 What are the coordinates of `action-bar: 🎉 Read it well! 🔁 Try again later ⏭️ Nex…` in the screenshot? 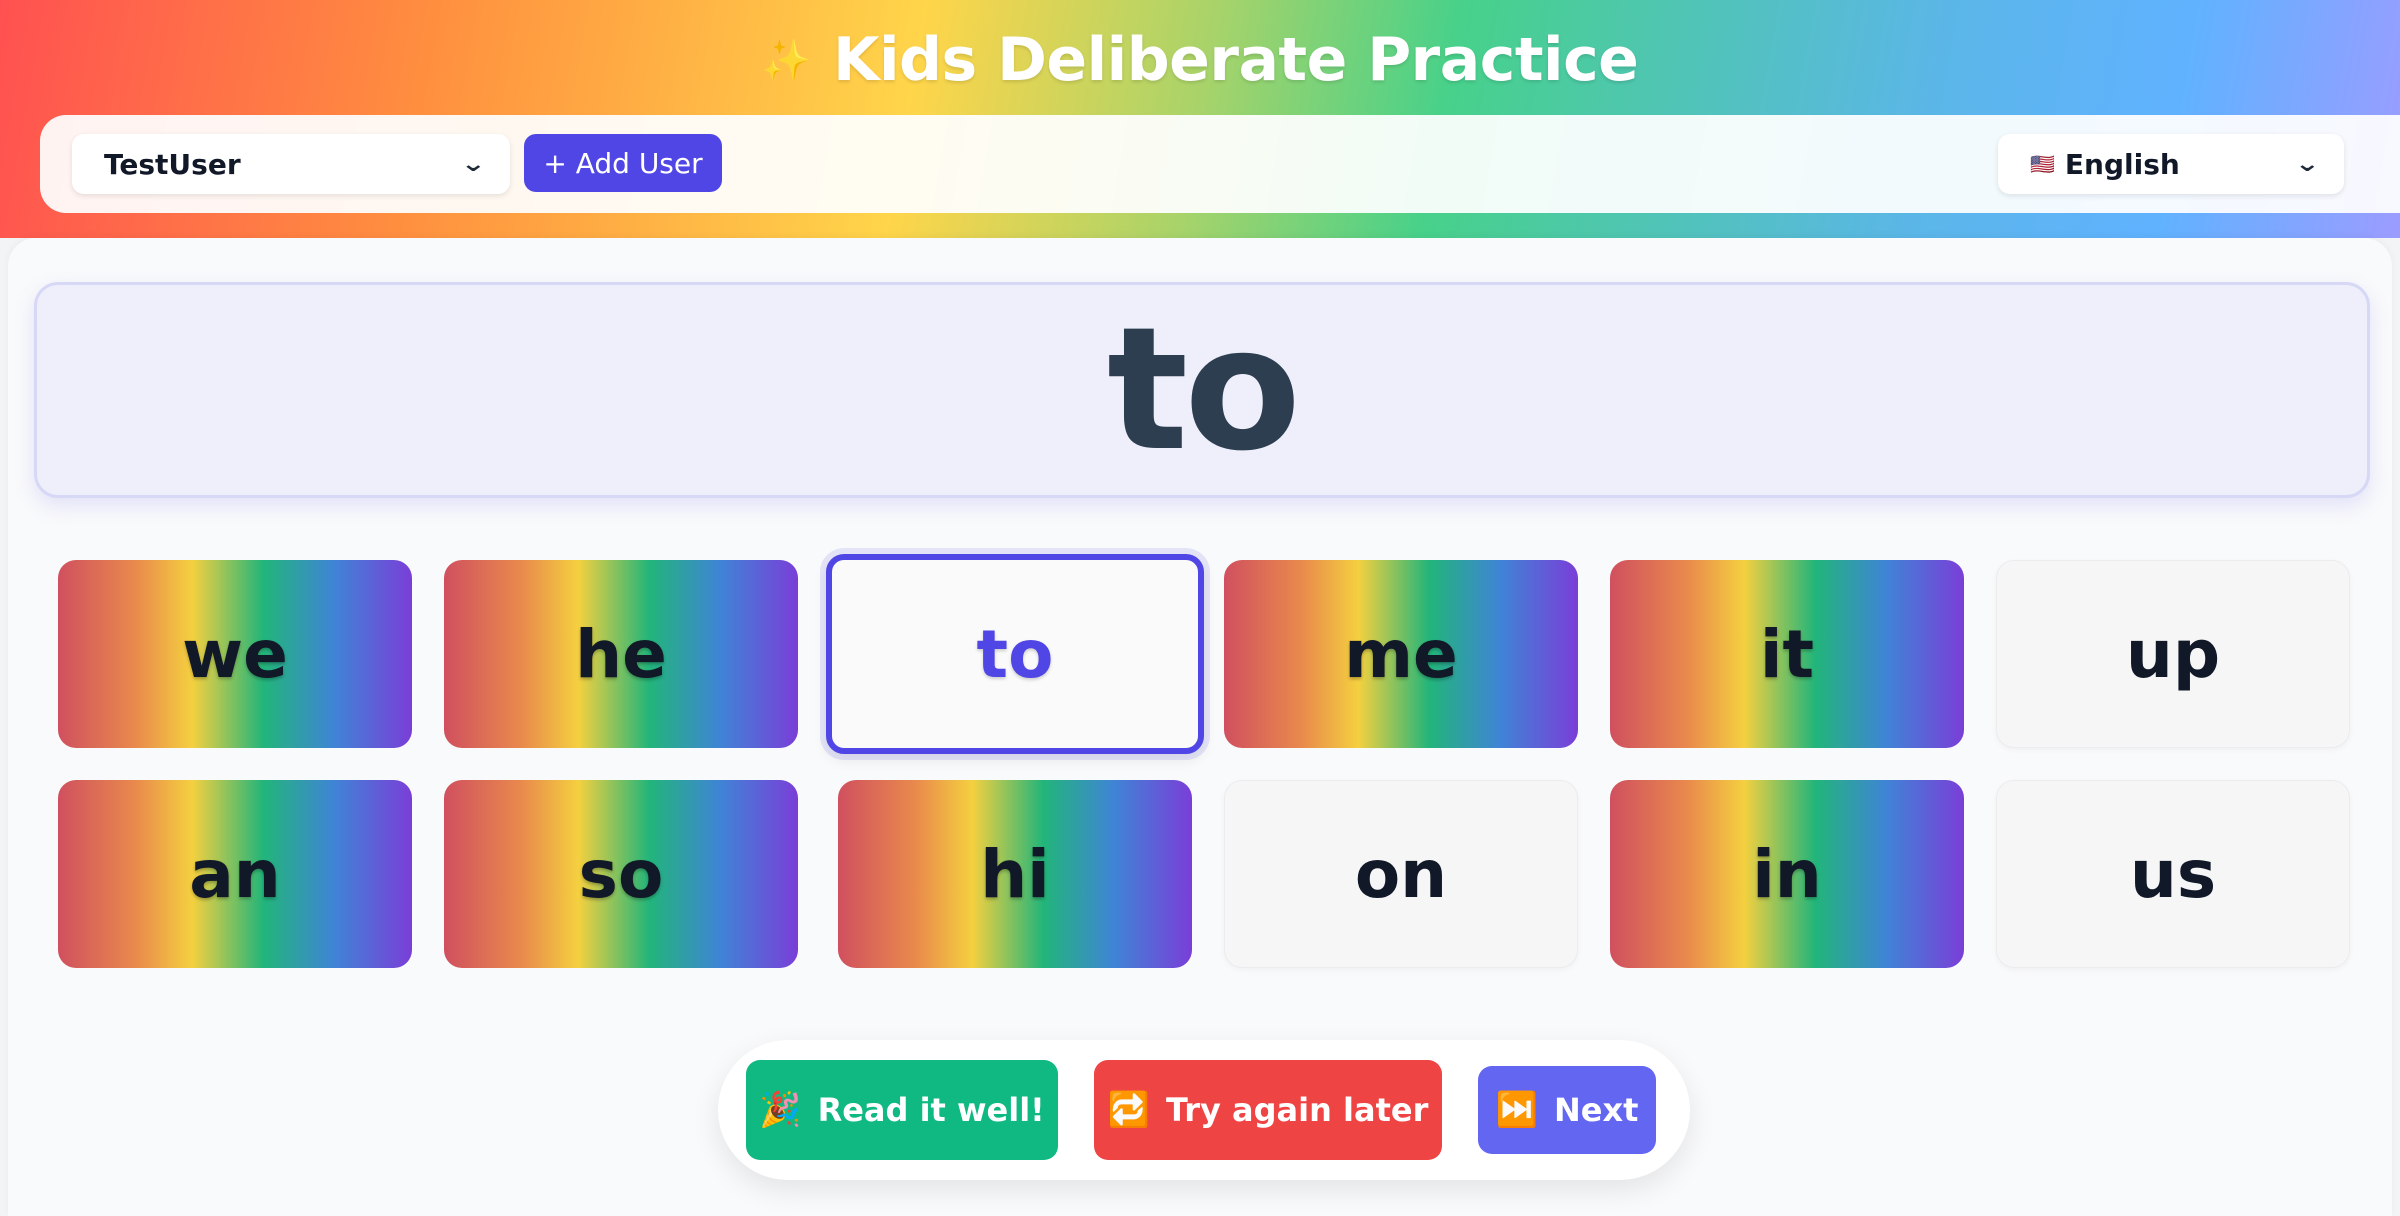 It's located at (1204, 1110).